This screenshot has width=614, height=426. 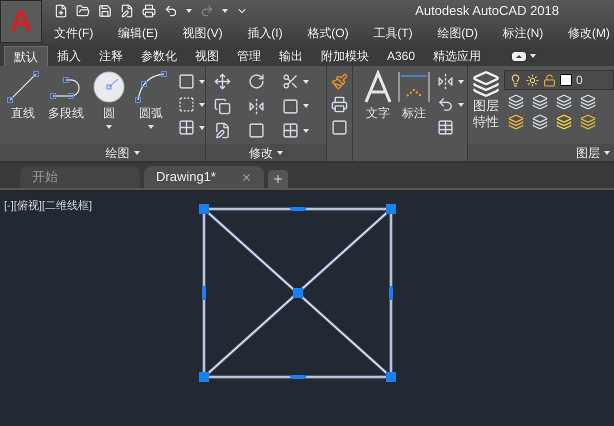 I want to click on ribbon-tab: 附加模块, so click(x=345, y=56).